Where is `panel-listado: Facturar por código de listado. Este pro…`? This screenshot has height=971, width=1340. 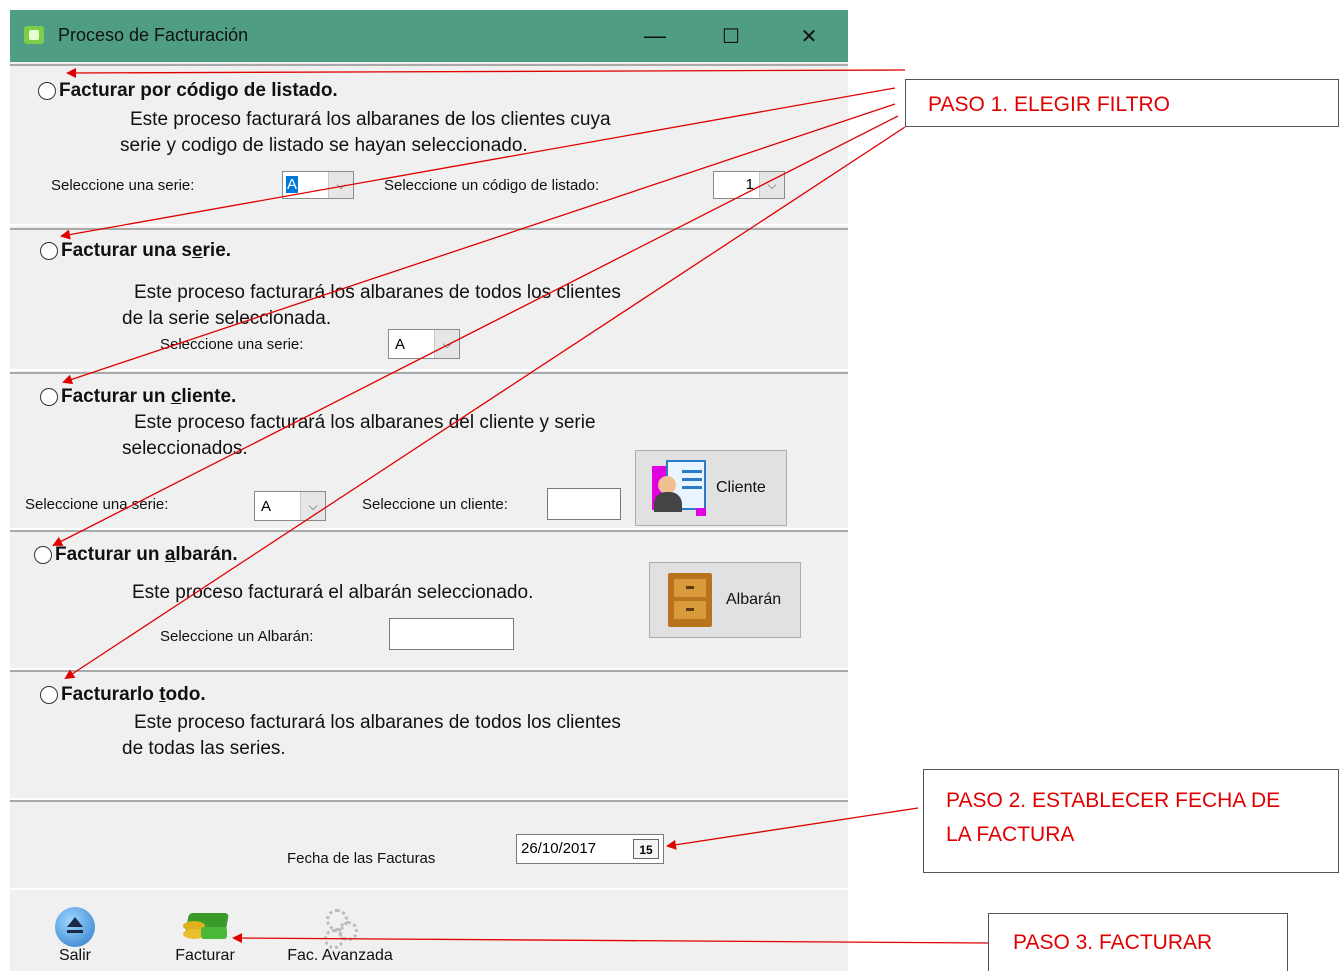 panel-listado: Facturar por código de listado. Este pro… is located at coordinates (429, 145).